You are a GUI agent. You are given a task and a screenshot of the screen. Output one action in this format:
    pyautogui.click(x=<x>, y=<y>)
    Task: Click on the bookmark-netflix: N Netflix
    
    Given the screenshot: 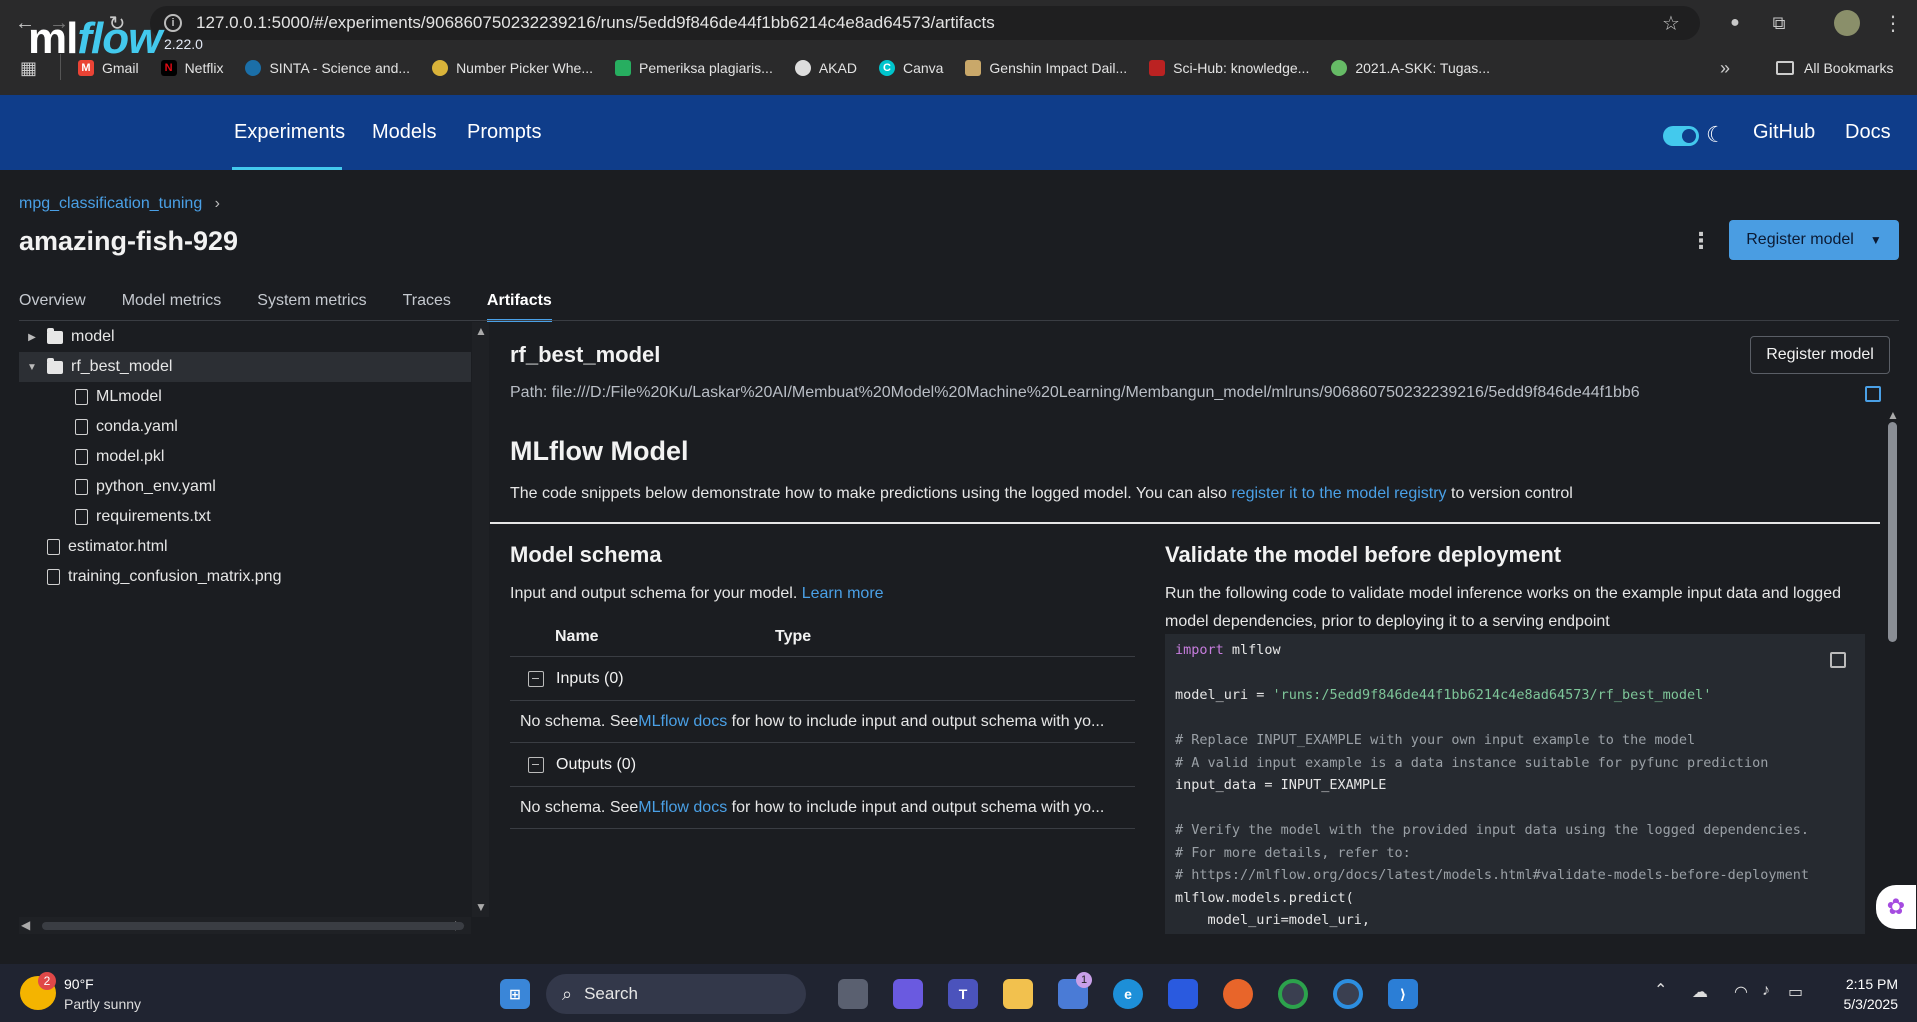 What is the action you would take?
    pyautogui.click(x=192, y=68)
    